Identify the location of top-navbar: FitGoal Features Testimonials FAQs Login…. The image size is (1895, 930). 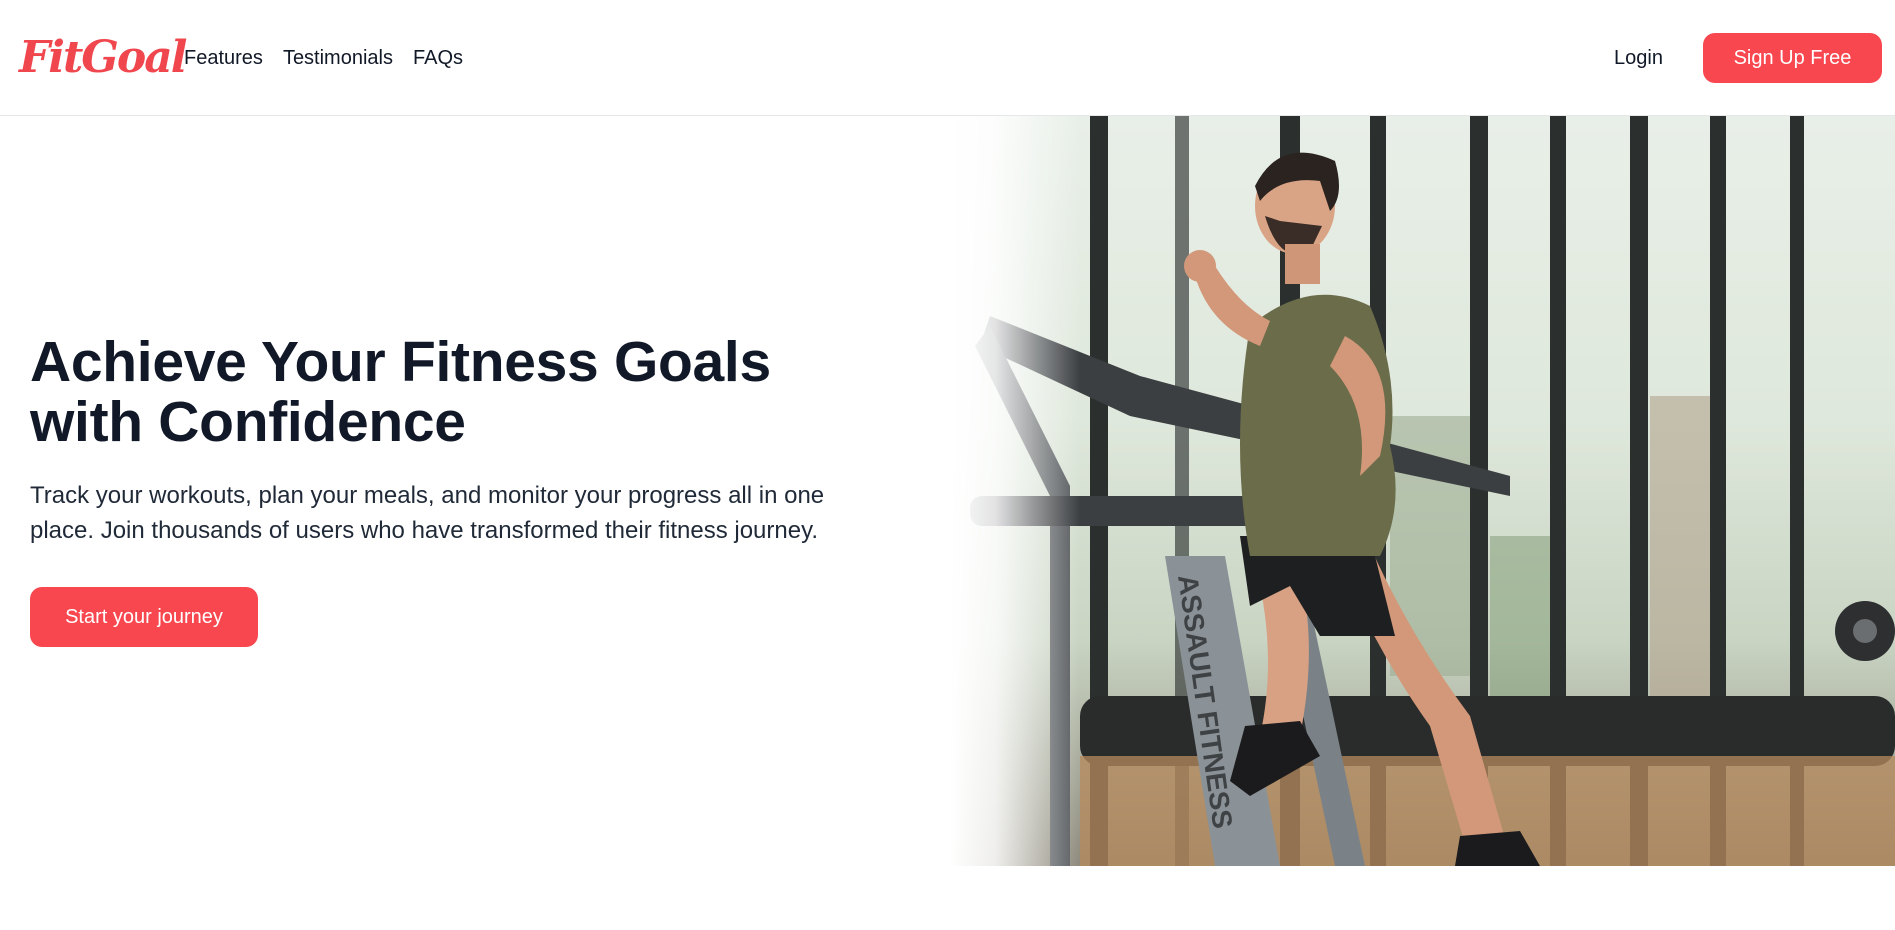
(947, 58).